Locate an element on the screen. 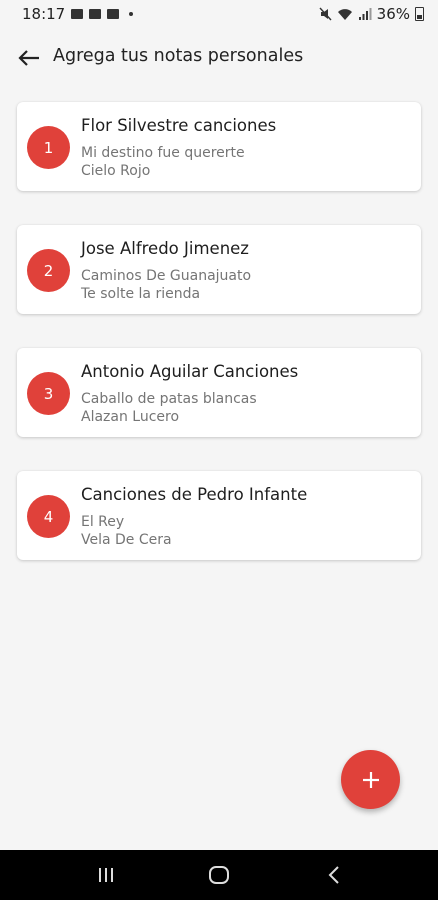 The height and width of the screenshot is (900, 438). system-nav-bar is located at coordinates (219, 875).